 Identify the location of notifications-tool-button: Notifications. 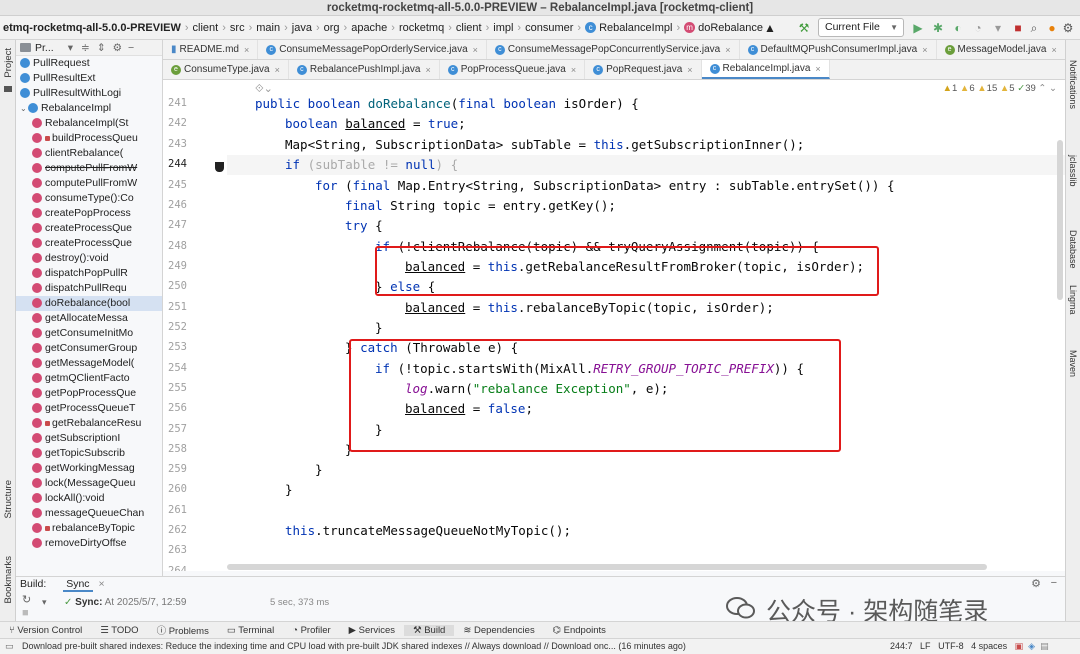
(1073, 84).